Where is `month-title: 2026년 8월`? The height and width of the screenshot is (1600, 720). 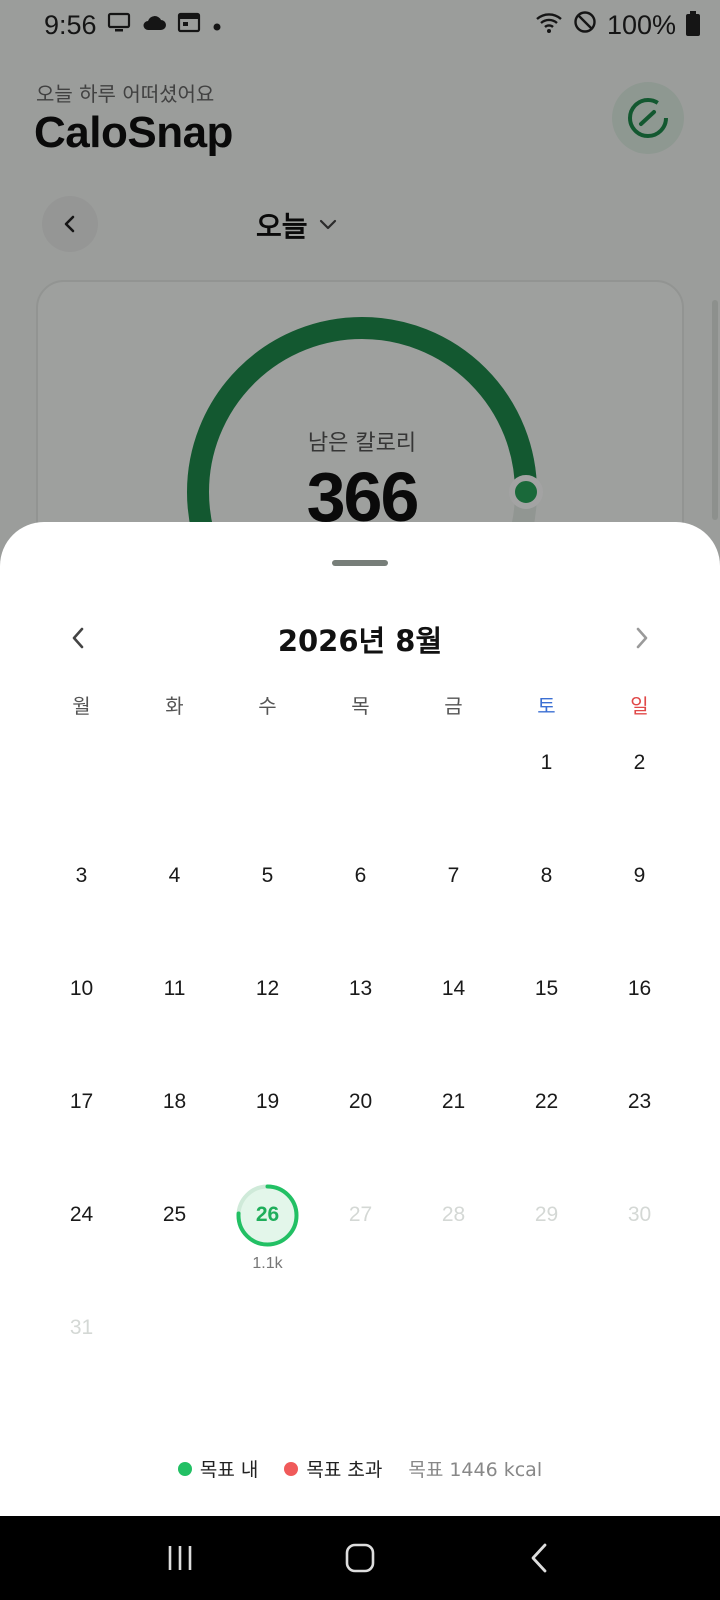 month-title: 2026년 8월 is located at coordinates (360, 641).